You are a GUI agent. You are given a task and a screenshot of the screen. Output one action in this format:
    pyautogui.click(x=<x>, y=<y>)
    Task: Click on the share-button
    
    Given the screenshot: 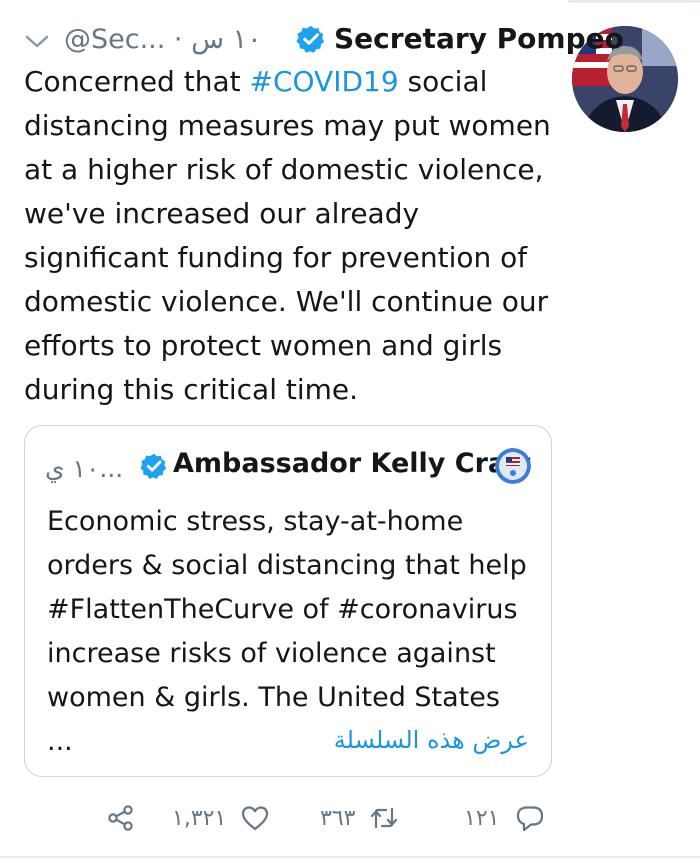 What is the action you would take?
    pyautogui.click(x=121, y=818)
    